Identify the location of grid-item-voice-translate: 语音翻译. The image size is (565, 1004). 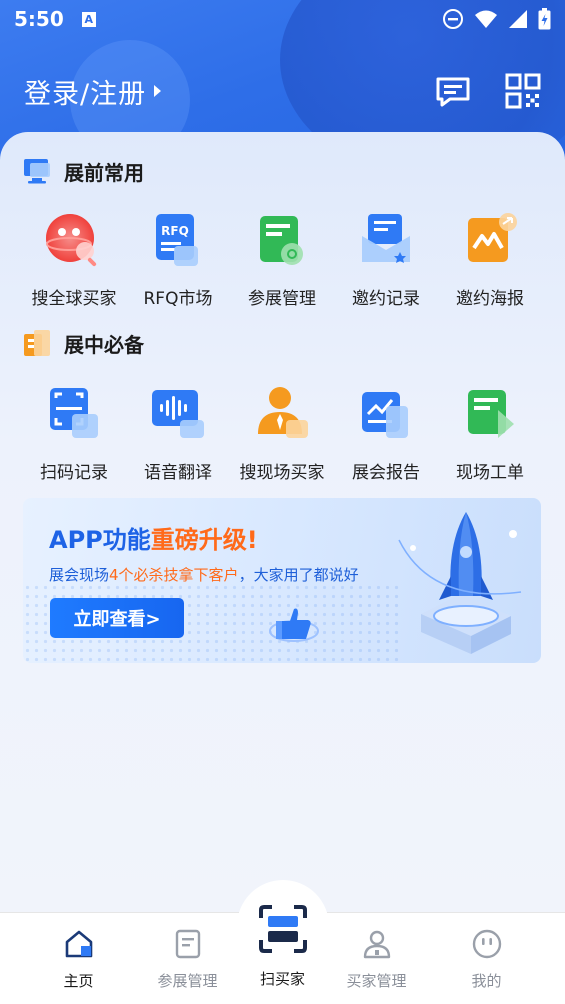
(178, 432).